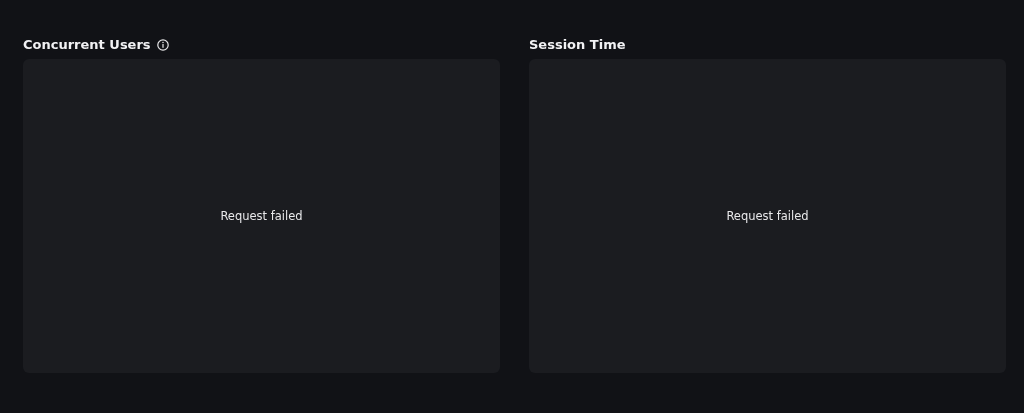 This screenshot has height=413, width=1024. Describe the element at coordinates (87, 44) in the screenshot. I see `panel-title: Concurrent Users` at that location.